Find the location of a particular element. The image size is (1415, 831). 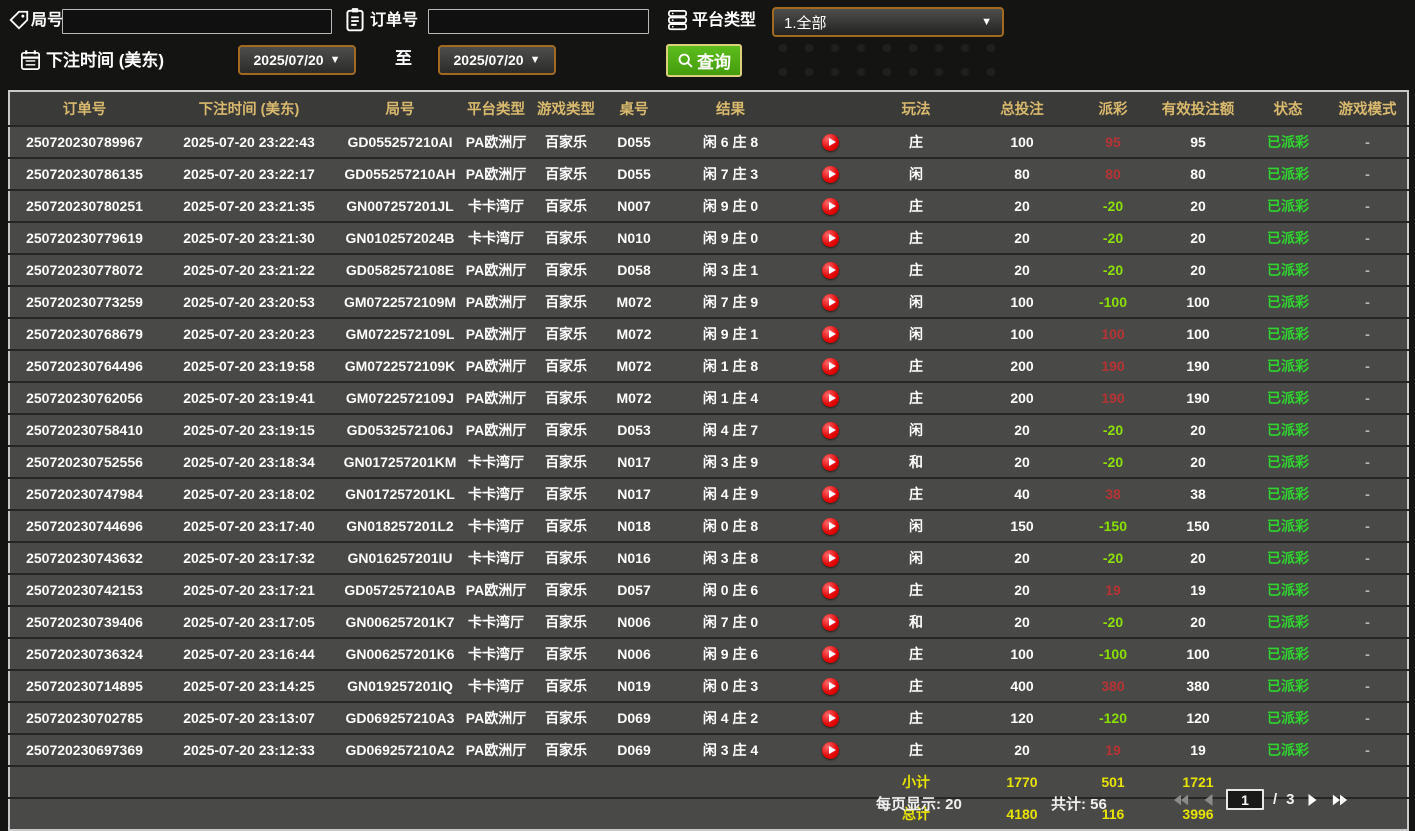

cell-round: GN018257201L2 is located at coordinates (400, 525).